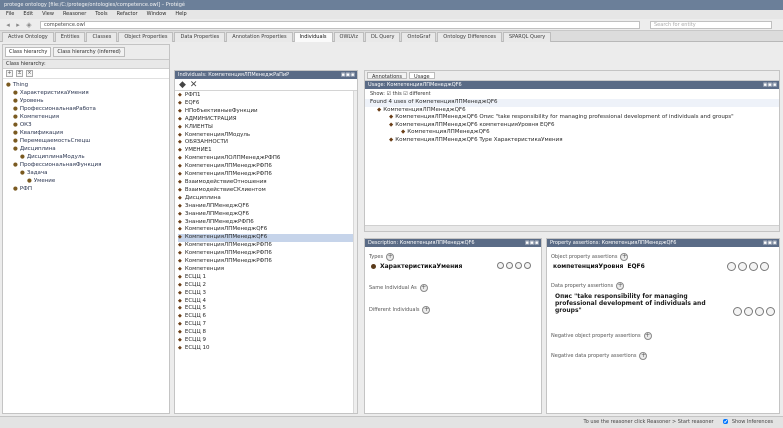 The width and height of the screenshot is (783, 428). What do you see at coordinates (313, 37) in the screenshot?
I see `tab-individuals: Individuals` at bounding box center [313, 37].